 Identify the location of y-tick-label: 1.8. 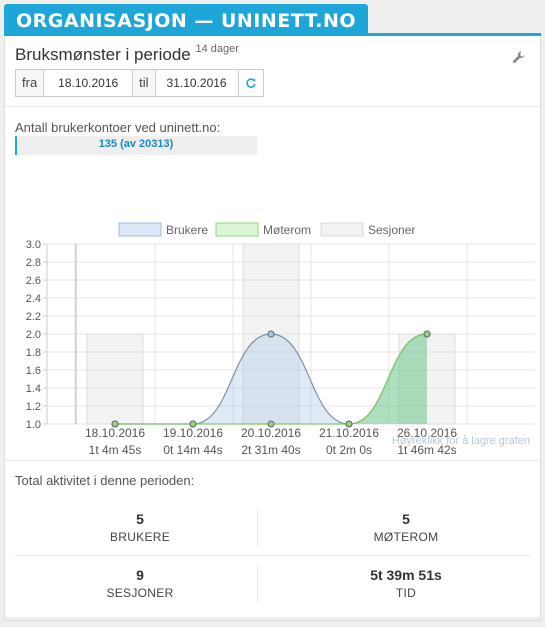
(33, 353).